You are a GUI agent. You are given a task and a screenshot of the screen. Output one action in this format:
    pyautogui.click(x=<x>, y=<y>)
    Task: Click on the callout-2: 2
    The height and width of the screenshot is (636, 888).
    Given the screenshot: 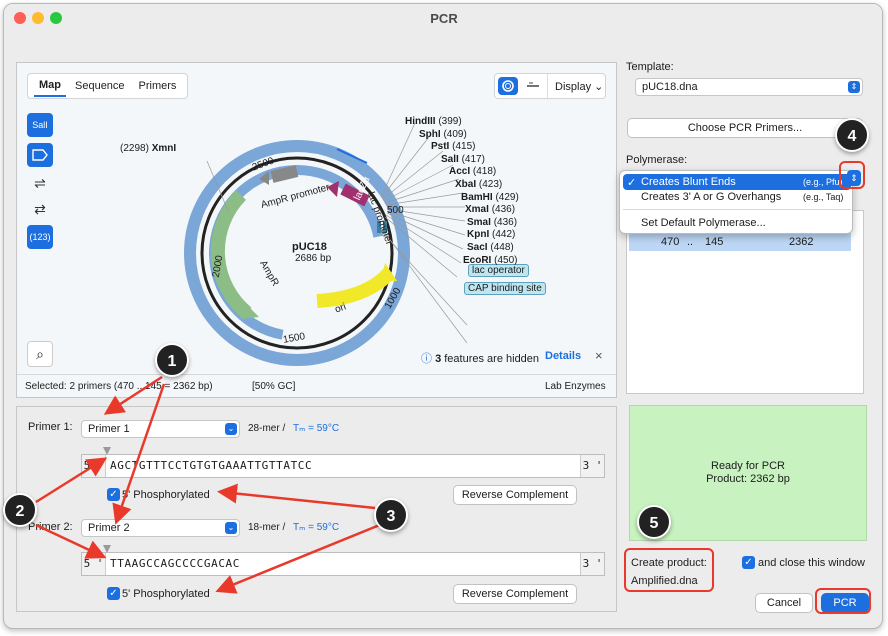 What is the action you would take?
    pyautogui.click(x=20, y=510)
    